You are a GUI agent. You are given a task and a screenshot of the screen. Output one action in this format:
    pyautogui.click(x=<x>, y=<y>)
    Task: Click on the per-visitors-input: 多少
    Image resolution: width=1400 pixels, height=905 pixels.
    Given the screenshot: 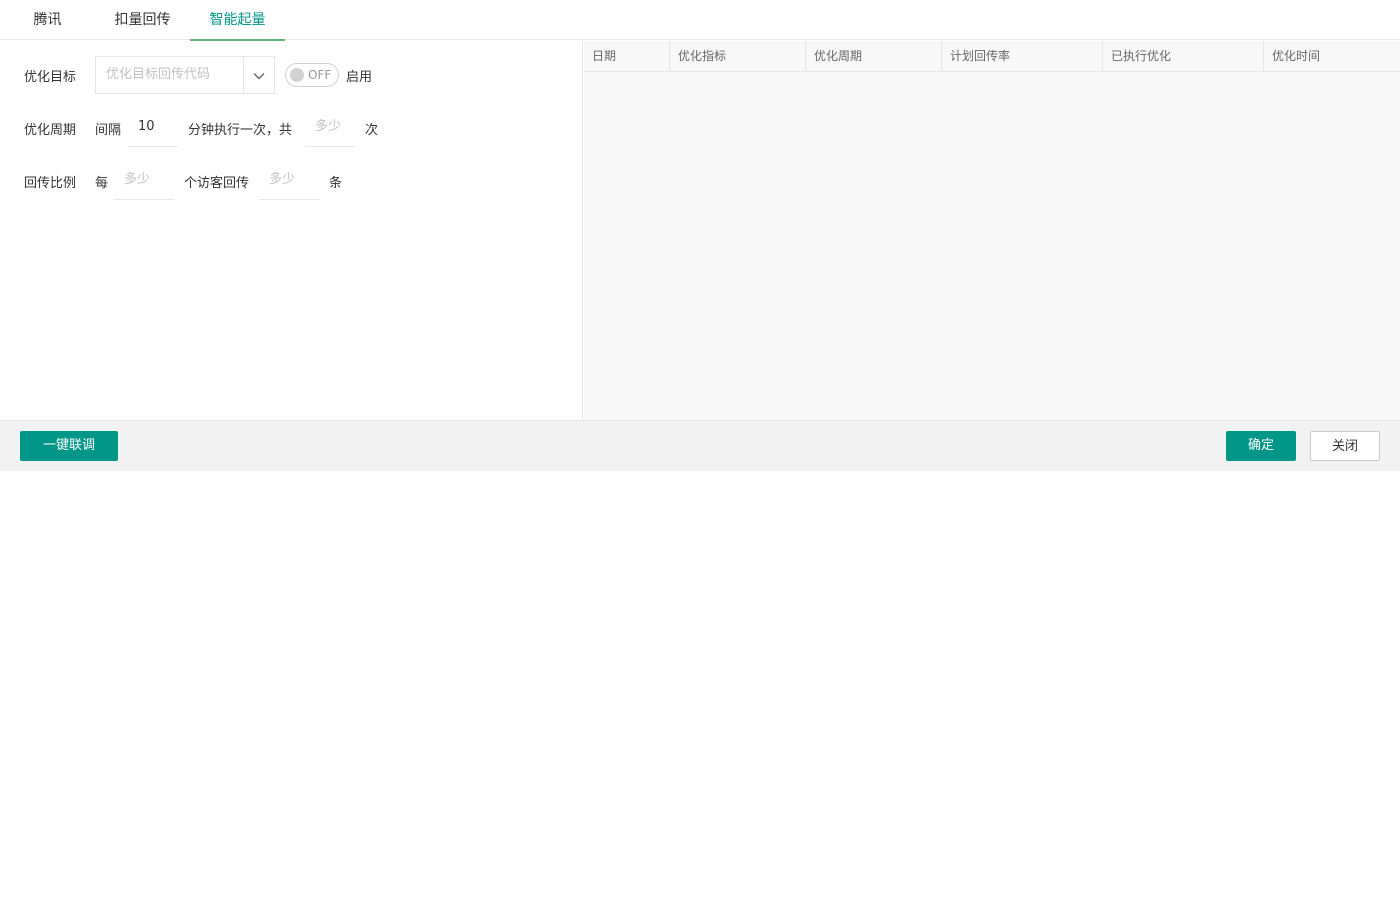 What is the action you would take?
    pyautogui.click(x=144, y=181)
    